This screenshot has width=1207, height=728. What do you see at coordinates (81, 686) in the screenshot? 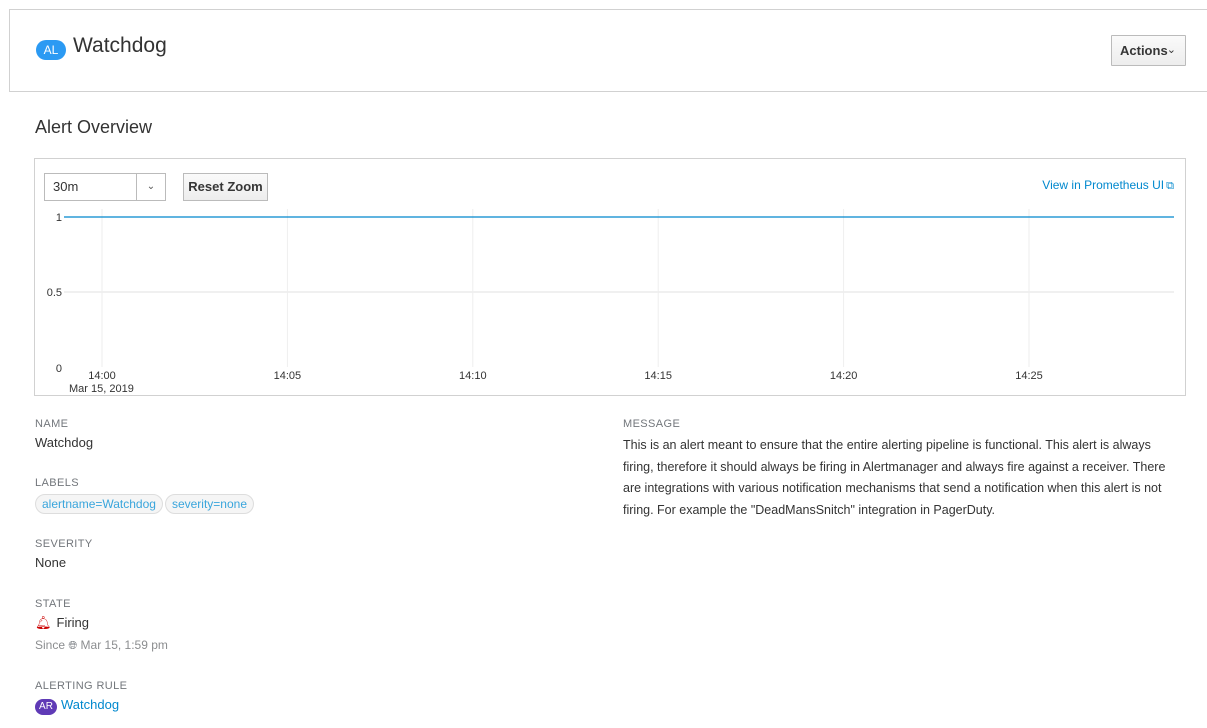
I see `alerting-rule-label: Alerting Rule` at bounding box center [81, 686].